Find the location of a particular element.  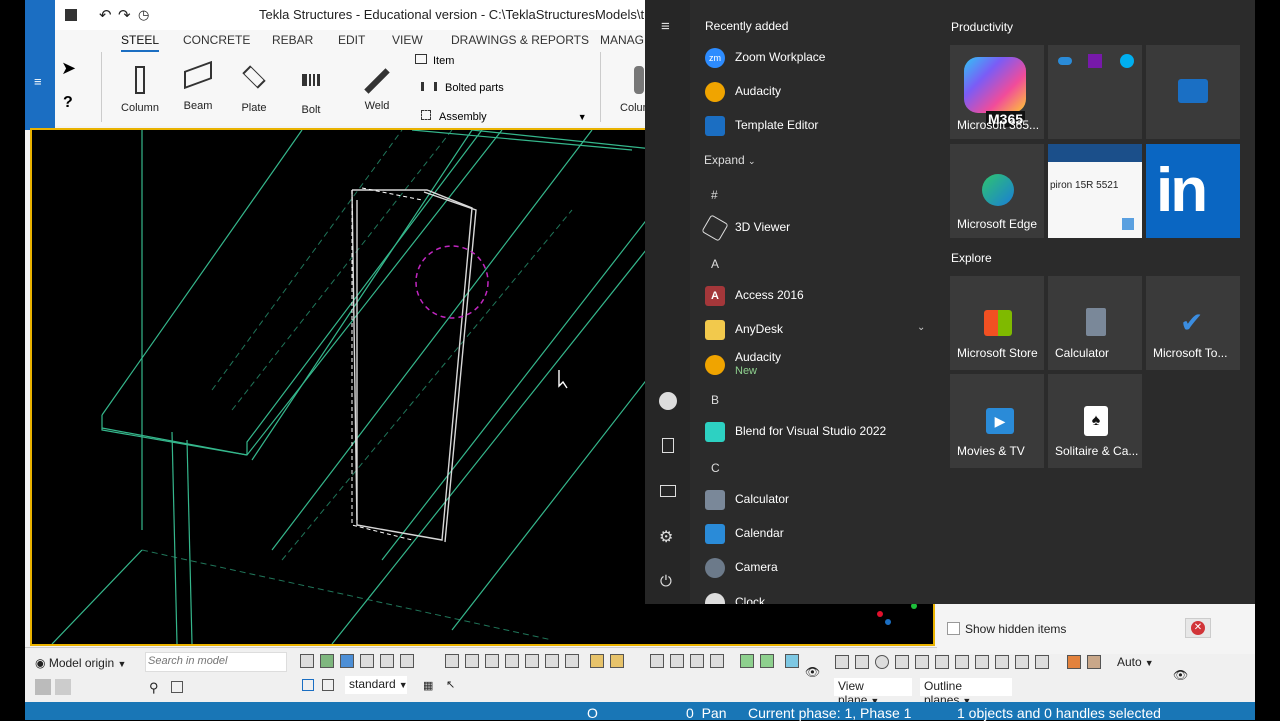

tab-view: VIEW is located at coordinates (407, 40).